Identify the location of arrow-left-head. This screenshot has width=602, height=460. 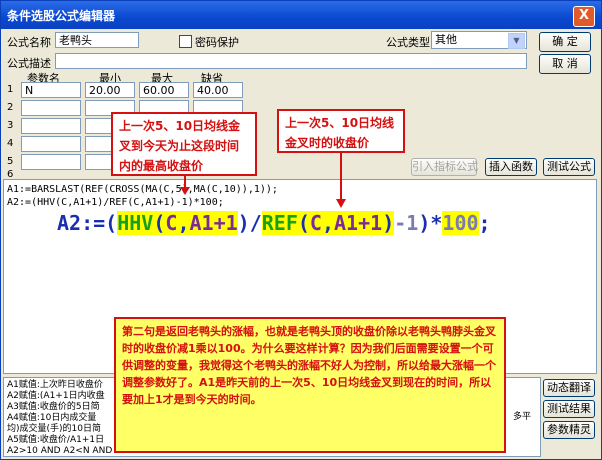
(185, 191).